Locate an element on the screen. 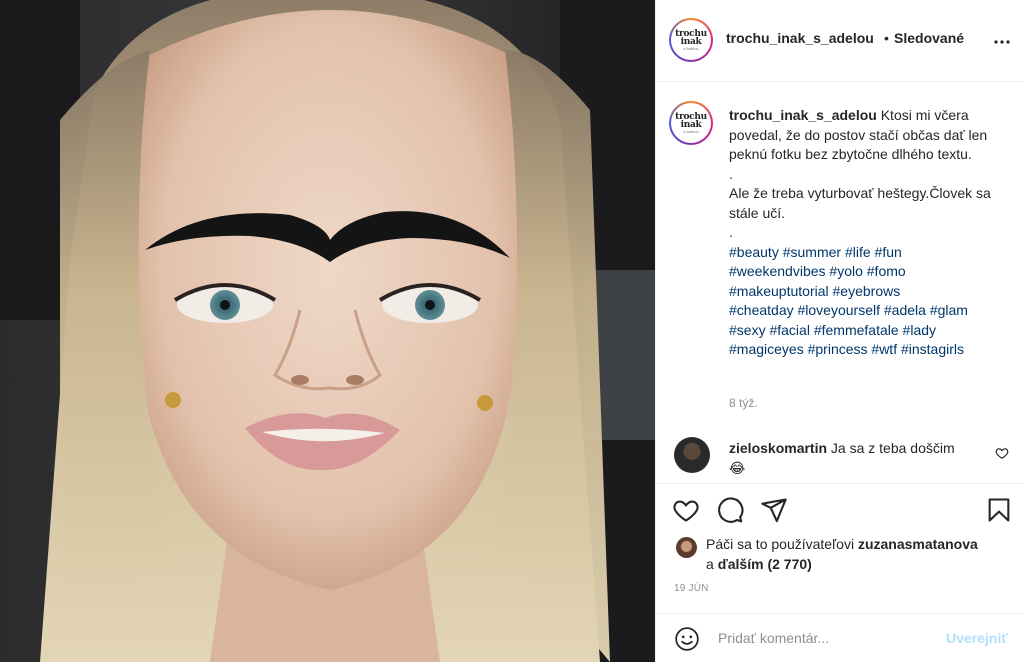 Image resolution: width=1024 pixels, height=662 pixels. hashtag-link: #makeuptutorial is located at coordinates (779, 291).